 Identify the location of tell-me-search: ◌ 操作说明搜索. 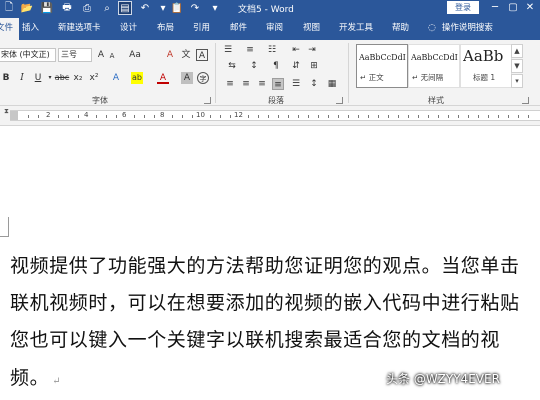
(460, 27).